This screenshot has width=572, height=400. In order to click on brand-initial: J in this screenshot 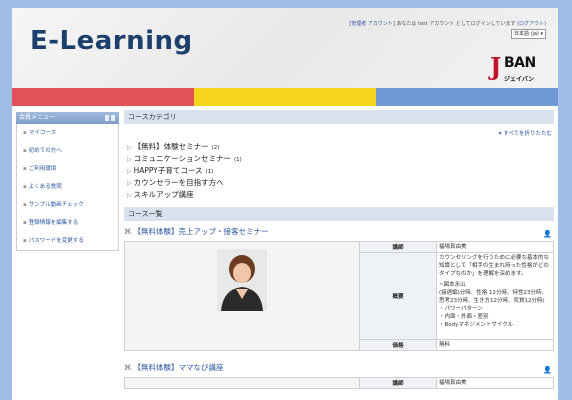, I will do `click(496, 66)`.